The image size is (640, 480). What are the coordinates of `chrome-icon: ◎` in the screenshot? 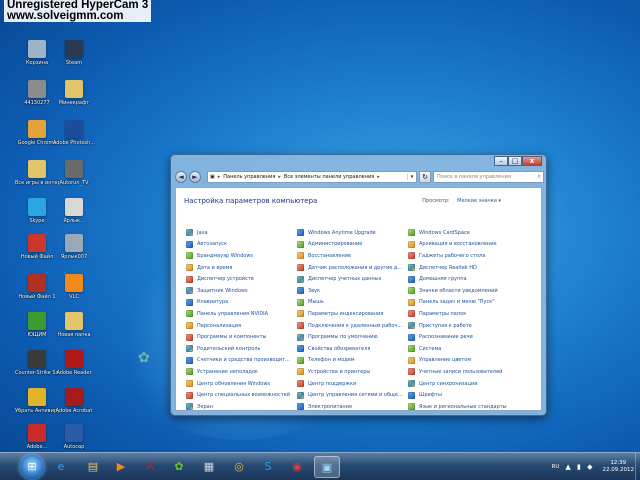 It's located at (239, 467).